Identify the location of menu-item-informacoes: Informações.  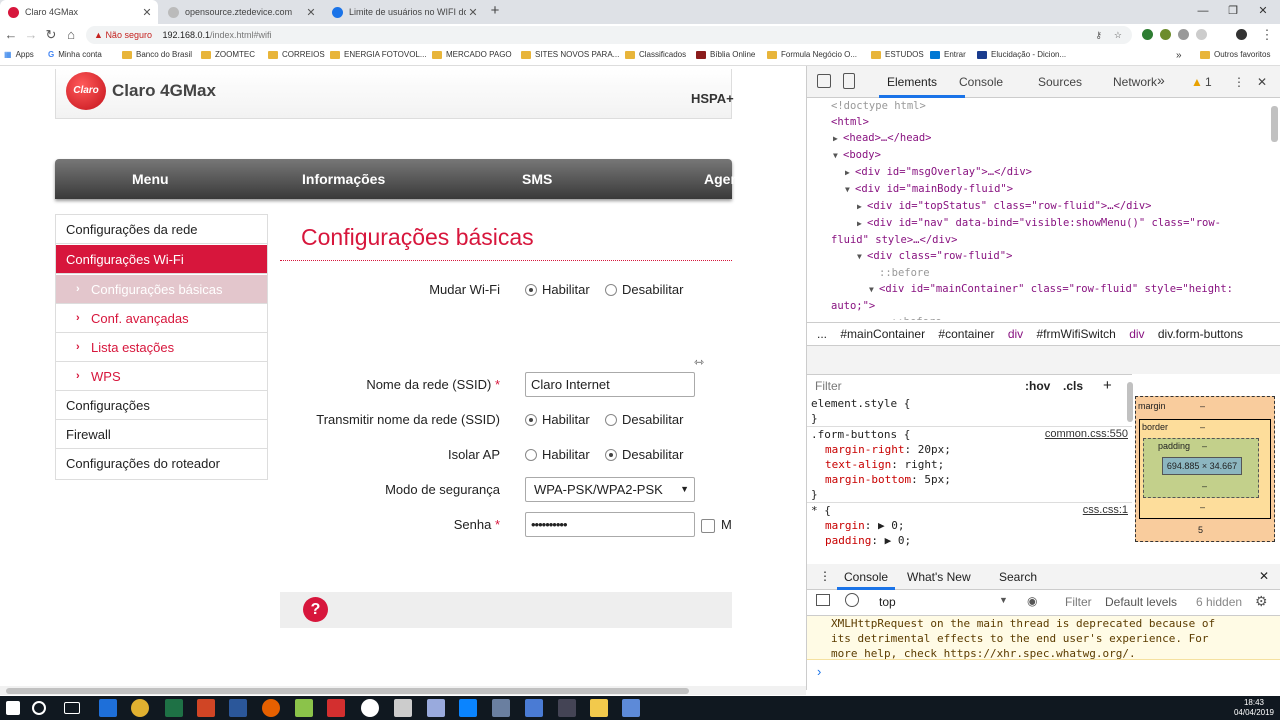
(343, 179).